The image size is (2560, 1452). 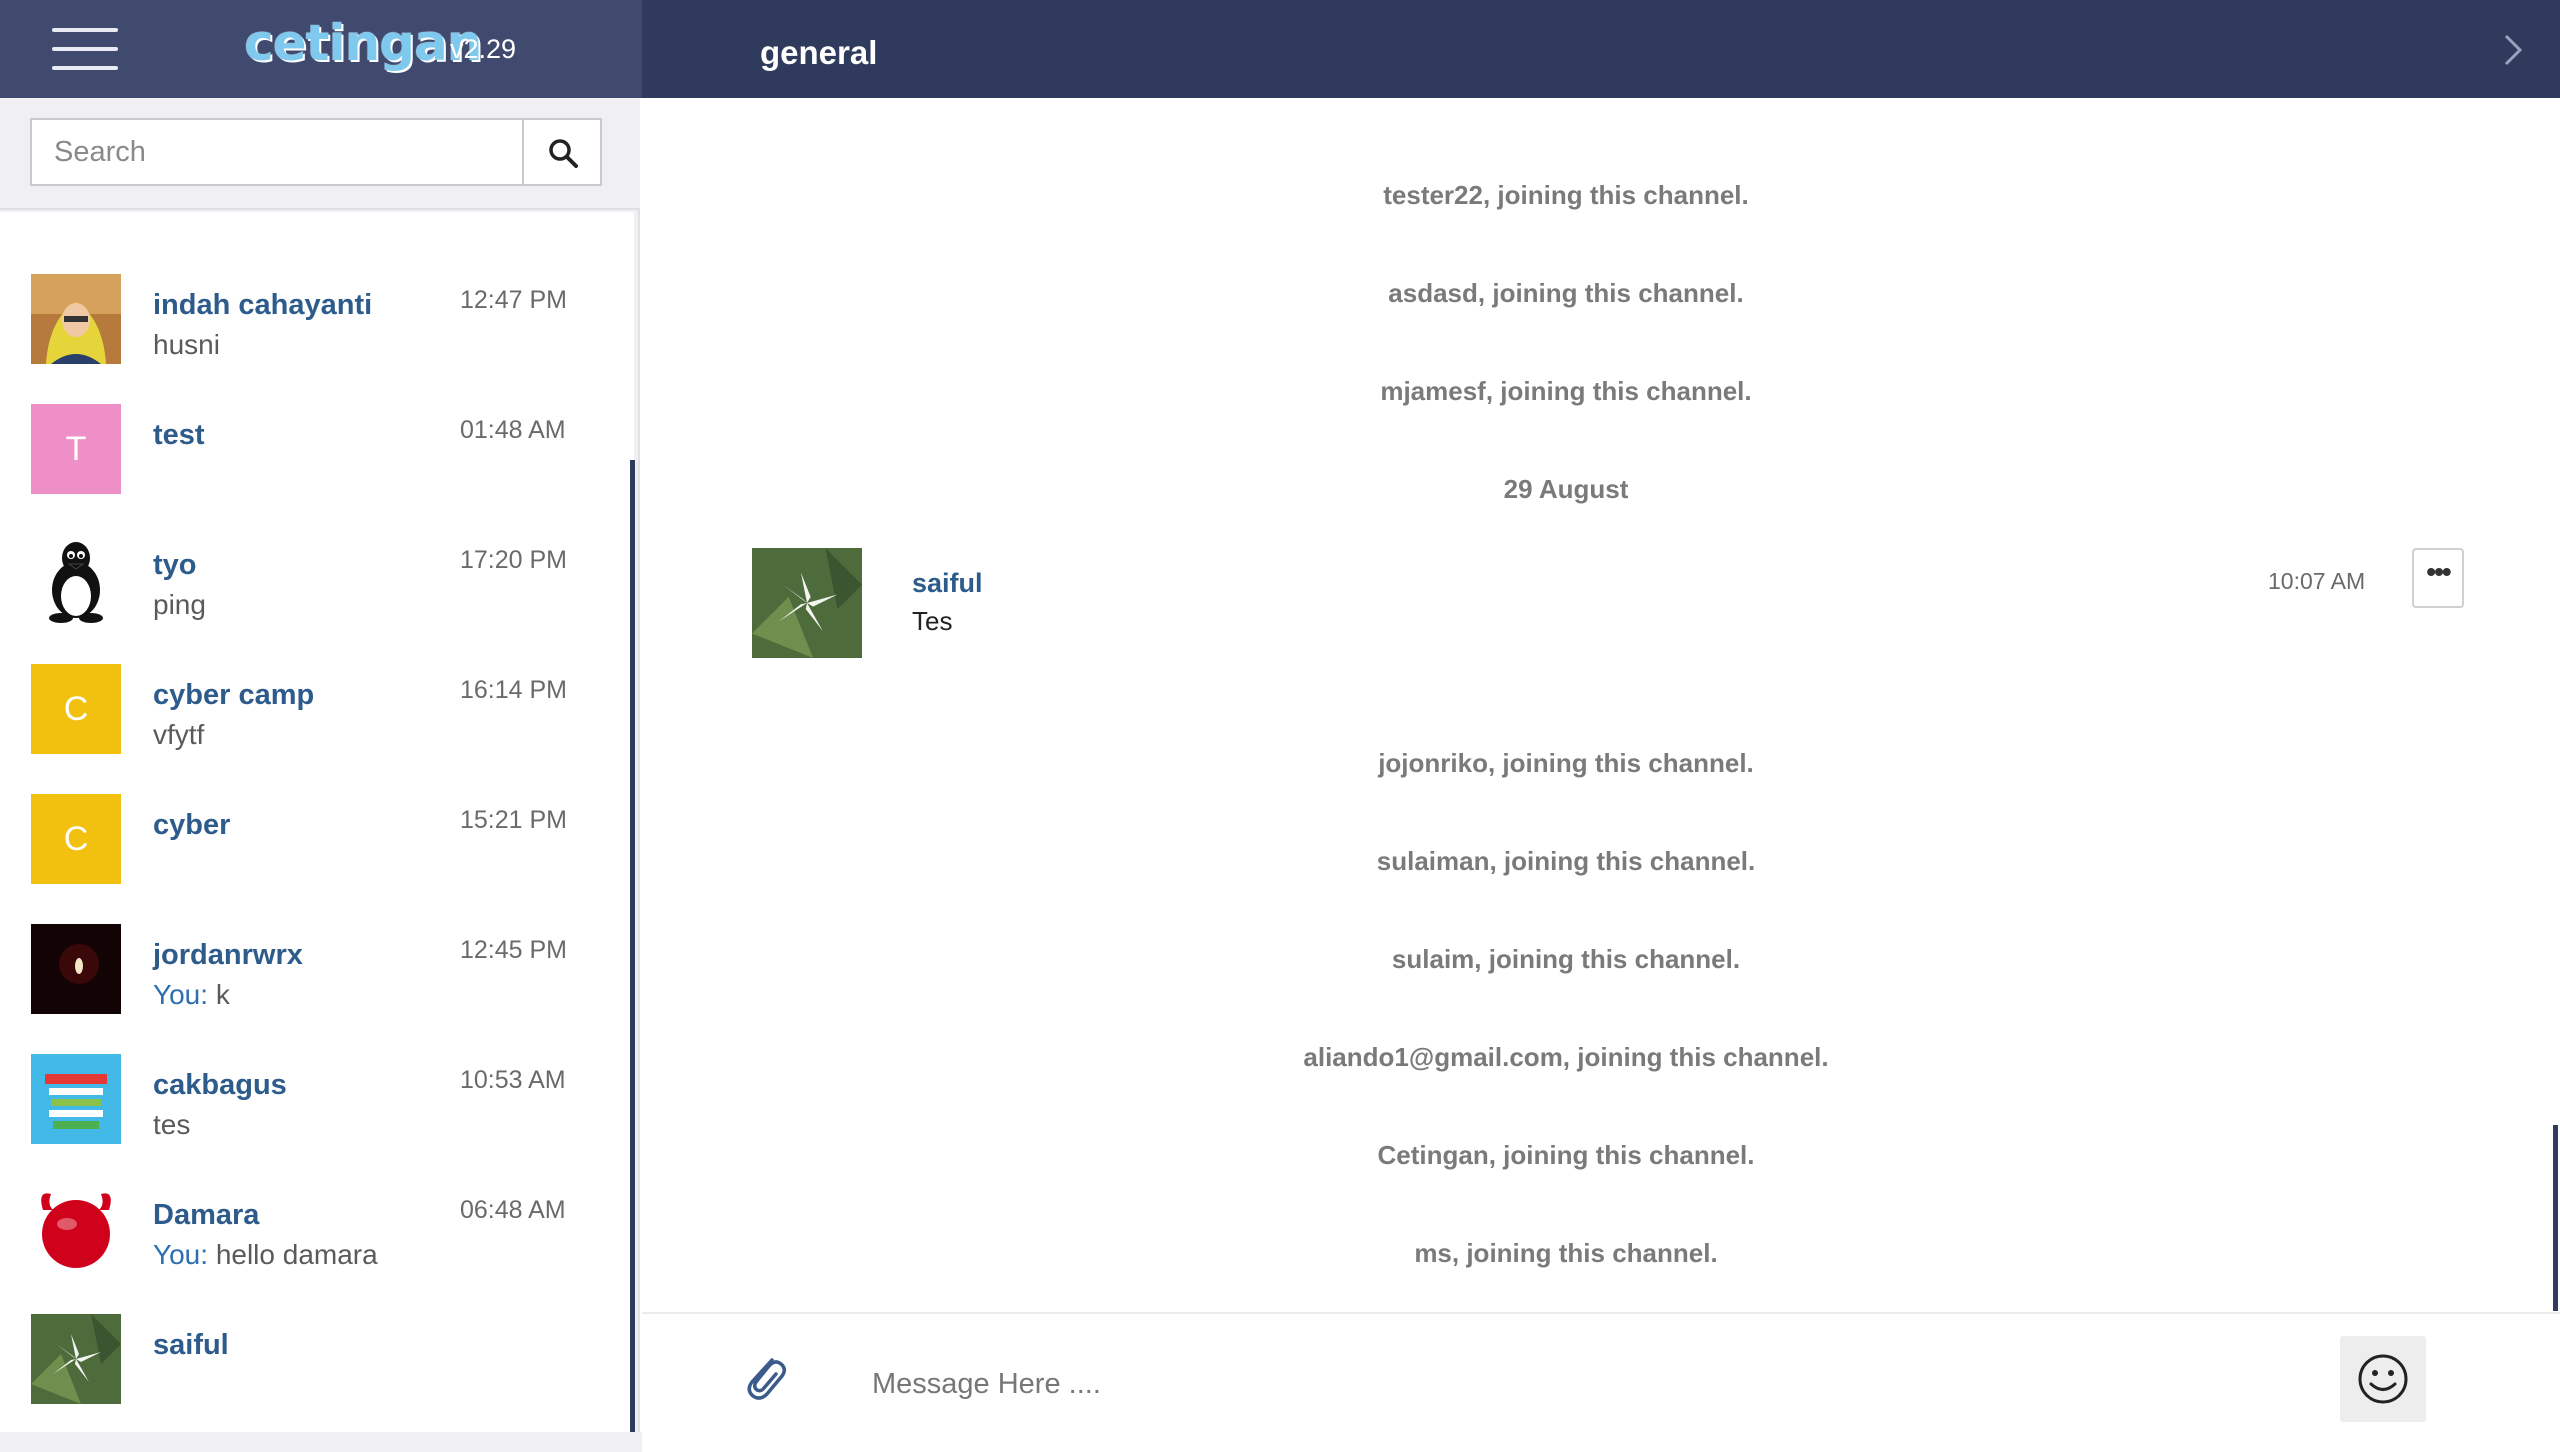 I want to click on system-message: asdasd, joining this channel., so click(x=1566, y=293).